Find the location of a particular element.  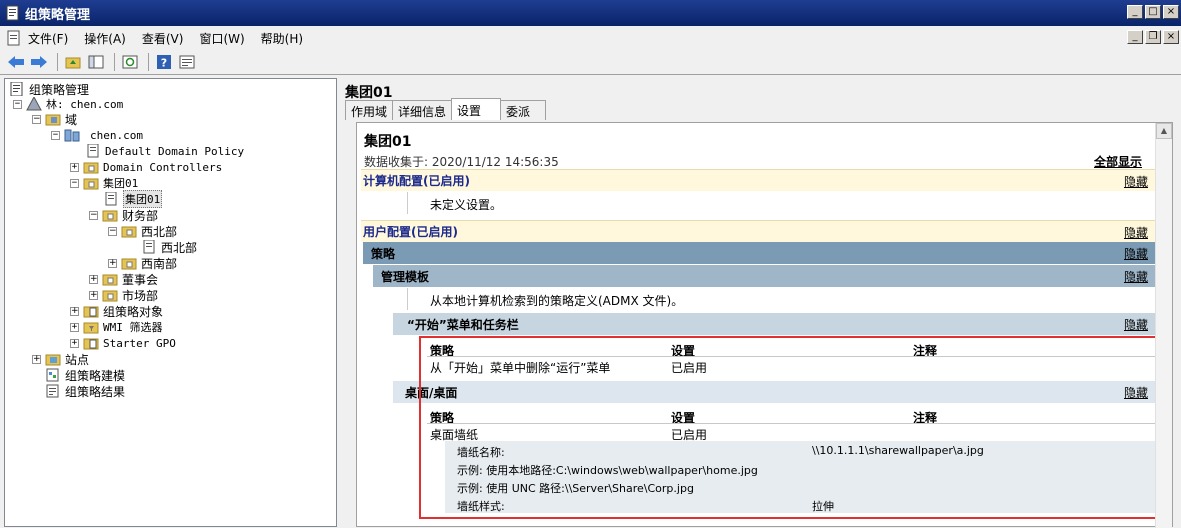

menu-view: 查看(V) is located at coordinates (163, 38).